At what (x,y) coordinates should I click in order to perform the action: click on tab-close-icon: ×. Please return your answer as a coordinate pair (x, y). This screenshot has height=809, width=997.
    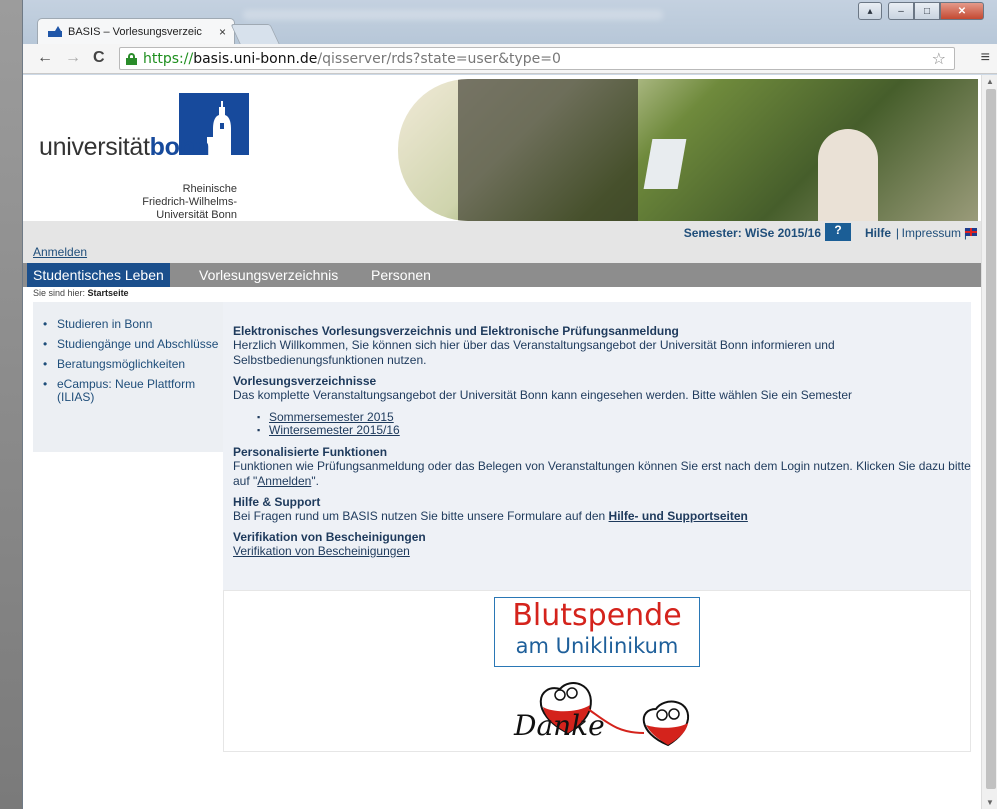
    Looking at the image, I should click on (222, 32).